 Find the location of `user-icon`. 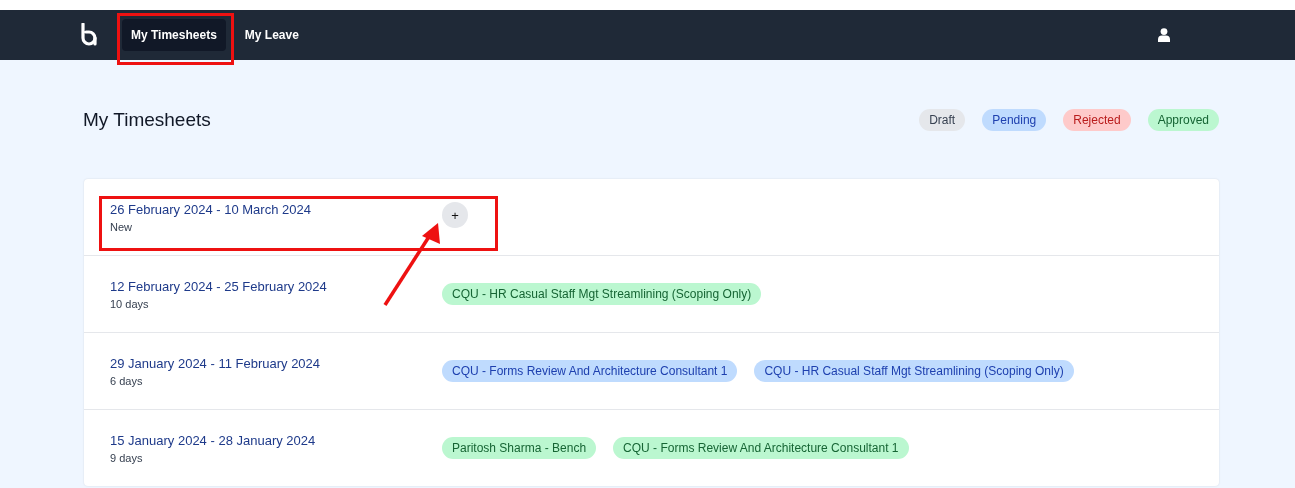

user-icon is located at coordinates (1164, 35).